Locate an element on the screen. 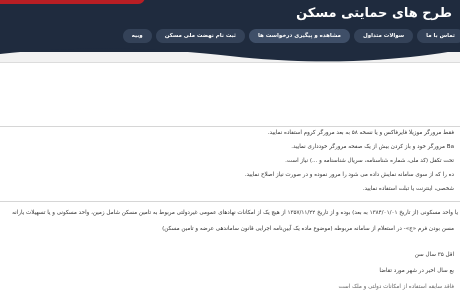  site-title: طرح های حمایتی مسکن is located at coordinates (374, 13).